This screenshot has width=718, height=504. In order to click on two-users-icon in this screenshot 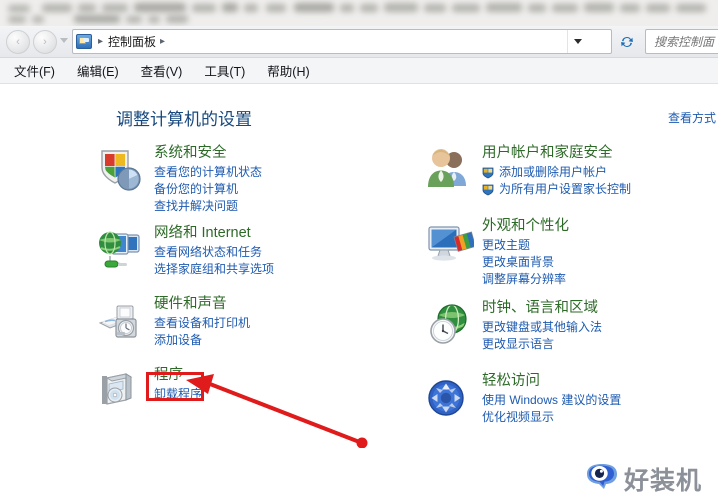, I will do `click(449, 170)`.